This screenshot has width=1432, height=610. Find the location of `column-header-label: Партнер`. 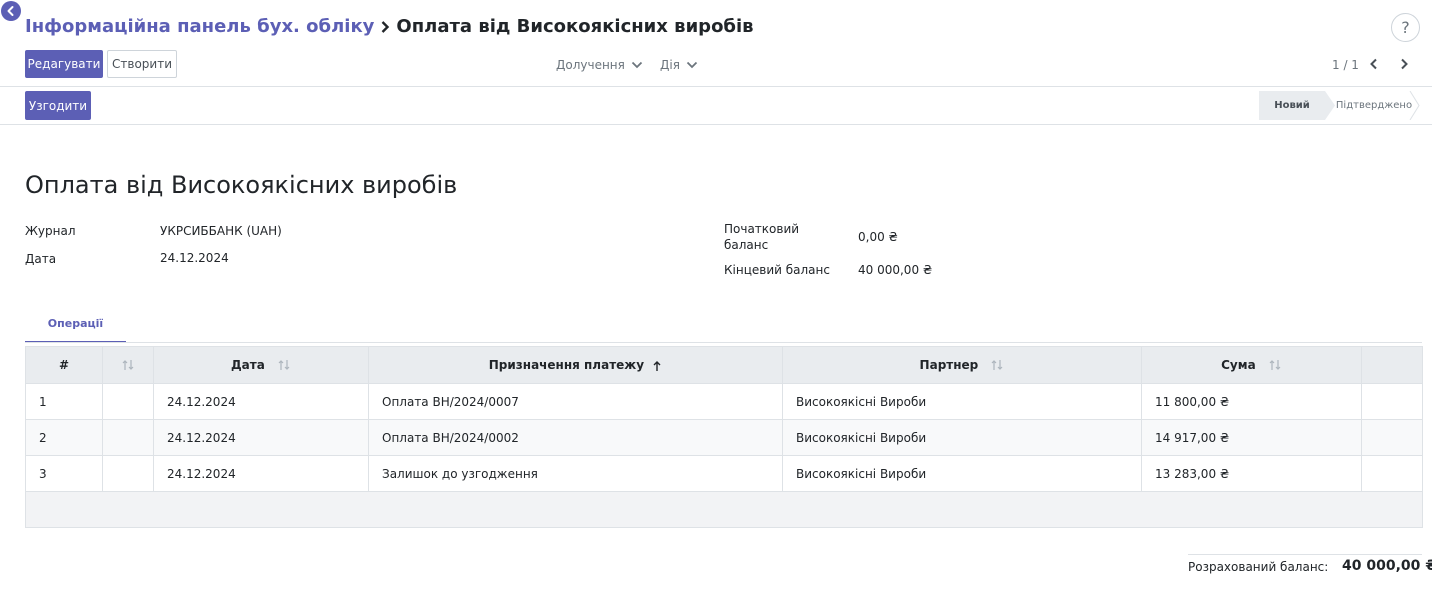

column-header-label: Партнер is located at coordinates (949, 364).